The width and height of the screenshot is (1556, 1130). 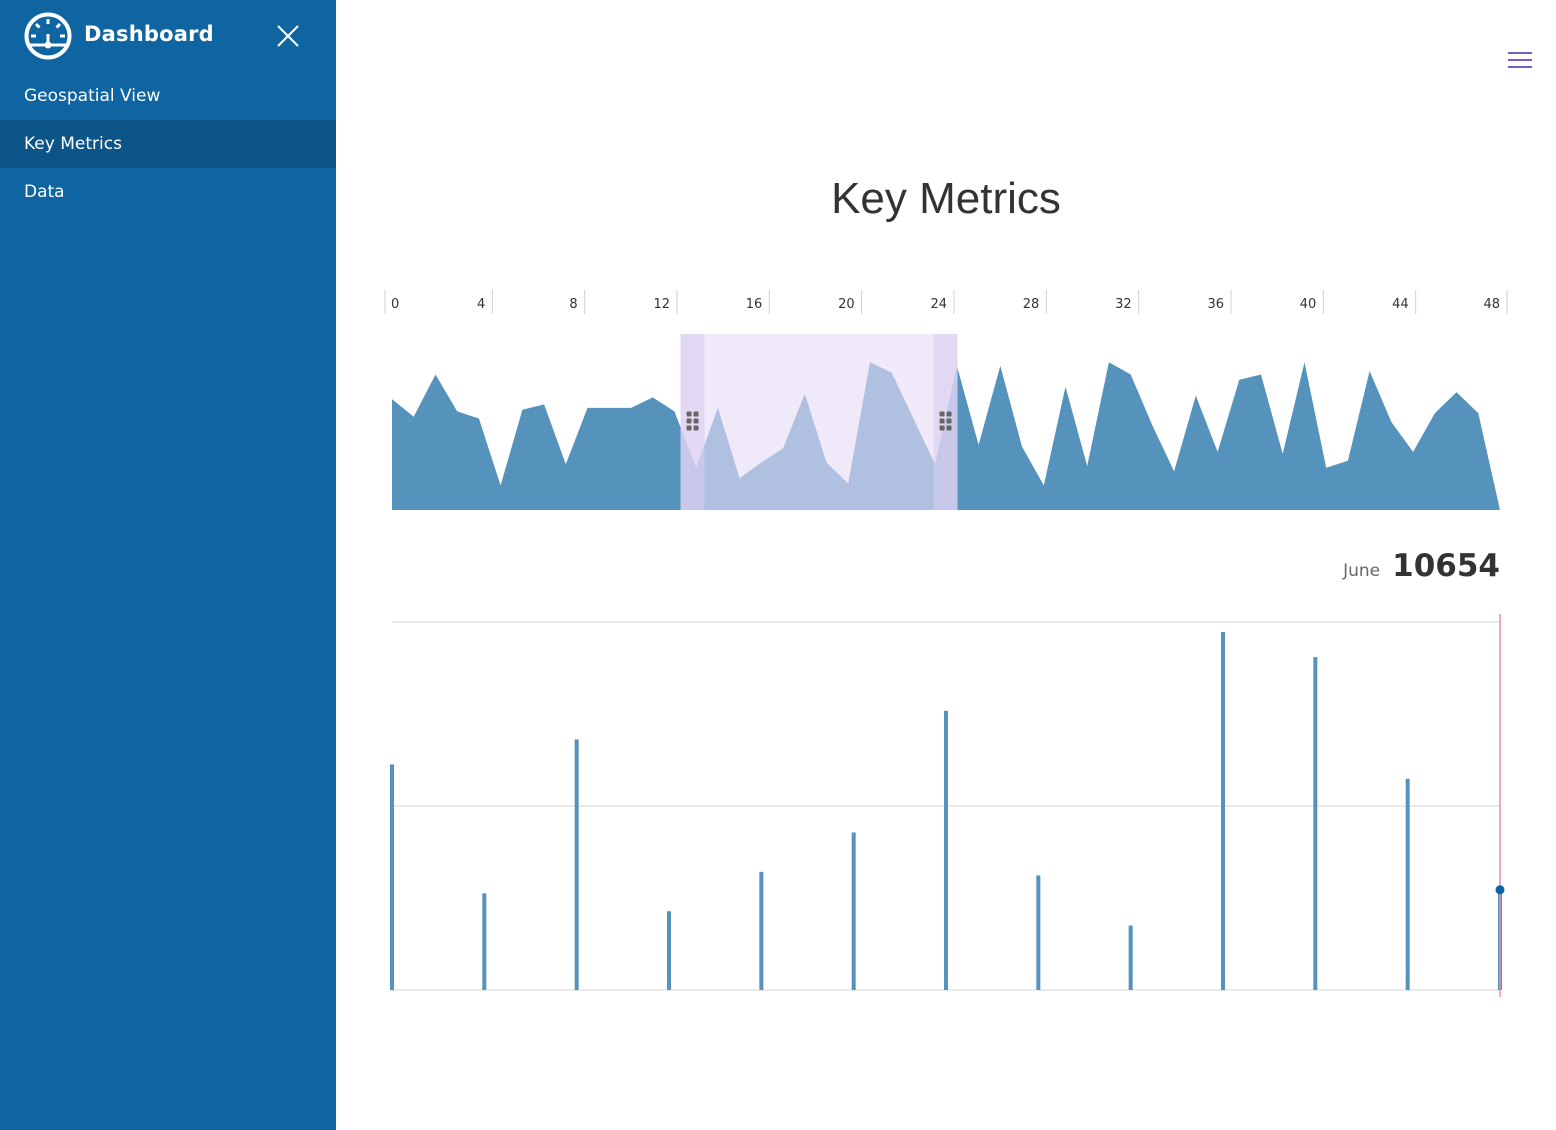 I want to click on axis-tick-label: 32, so click(x=1123, y=304).